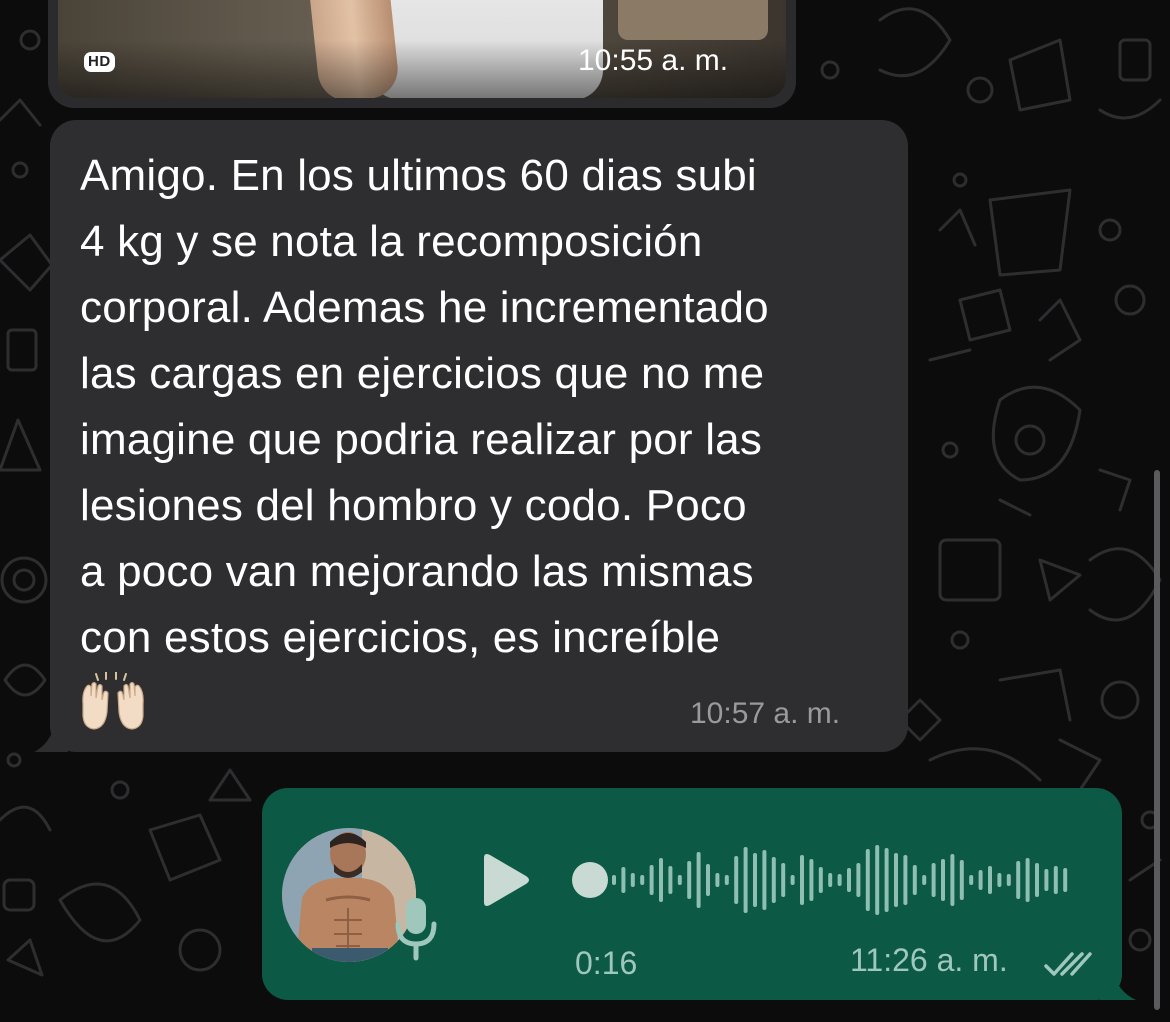 The height and width of the screenshot is (1022, 1170). What do you see at coordinates (1068, 964) in the screenshot?
I see `double-check-icon` at bounding box center [1068, 964].